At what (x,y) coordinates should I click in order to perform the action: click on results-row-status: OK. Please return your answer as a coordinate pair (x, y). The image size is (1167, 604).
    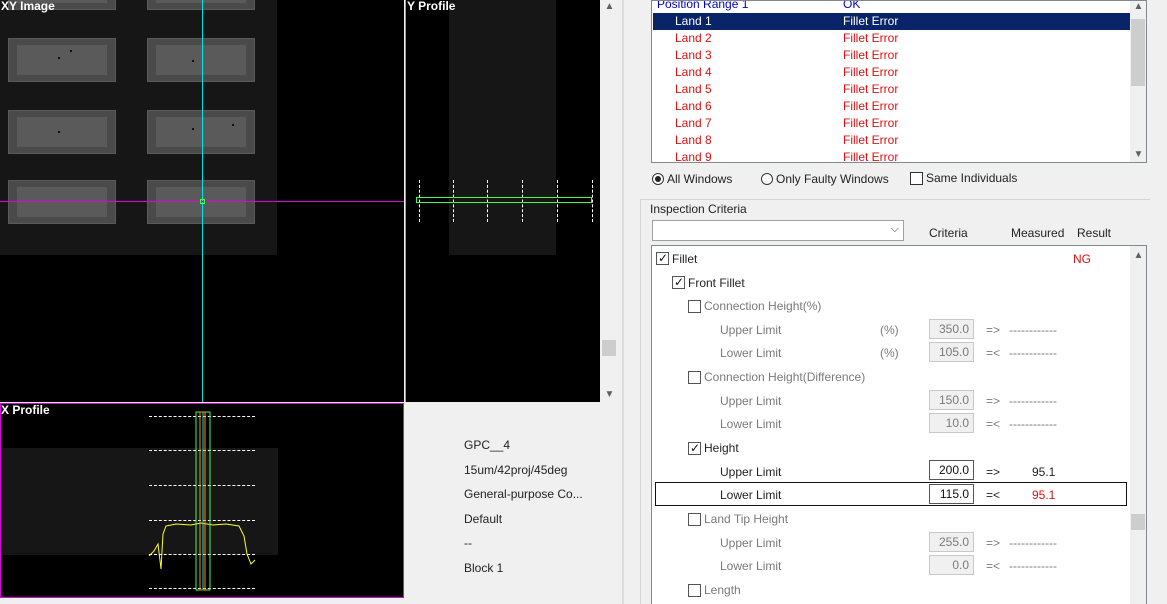
    Looking at the image, I should click on (852, 5).